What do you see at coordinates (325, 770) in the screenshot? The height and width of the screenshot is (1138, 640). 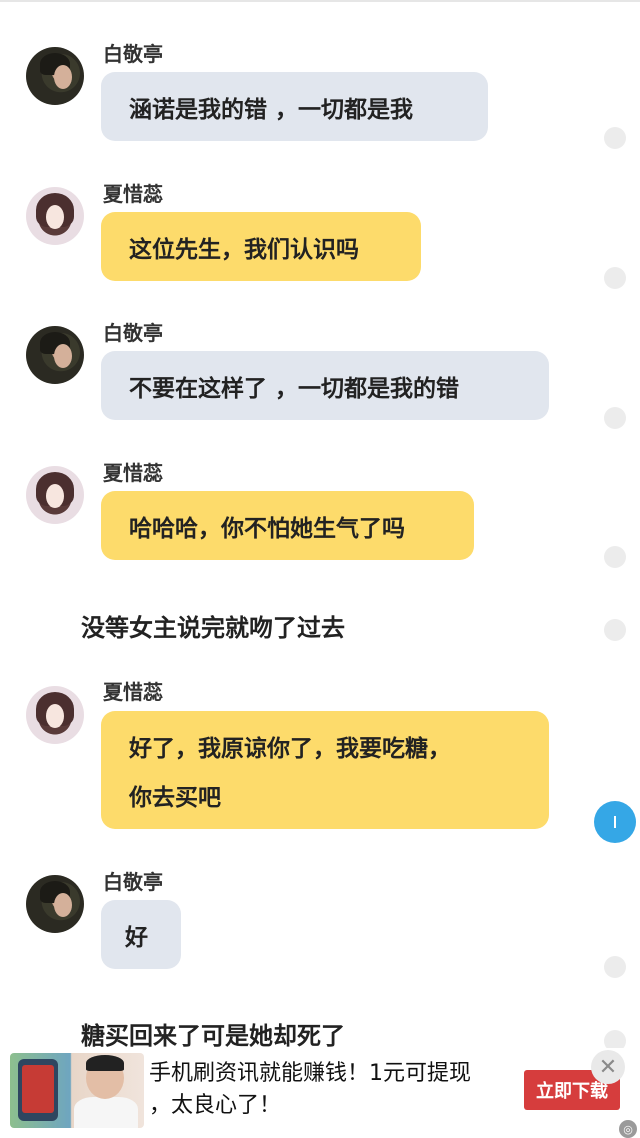 I see `message-bubble: 好了，我原谅你了，我要吃糖， 你去买吧` at bounding box center [325, 770].